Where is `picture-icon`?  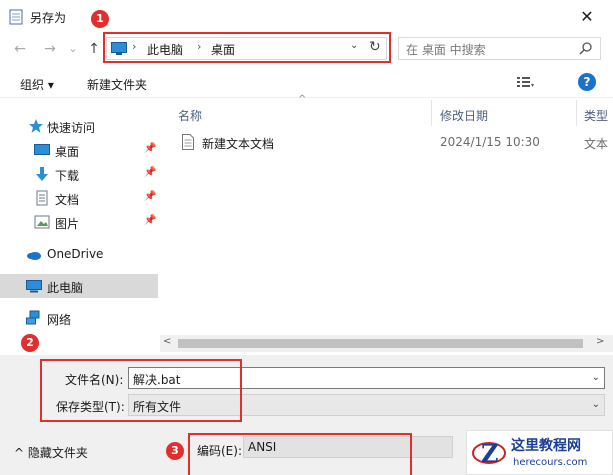 picture-icon is located at coordinates (42, 222).